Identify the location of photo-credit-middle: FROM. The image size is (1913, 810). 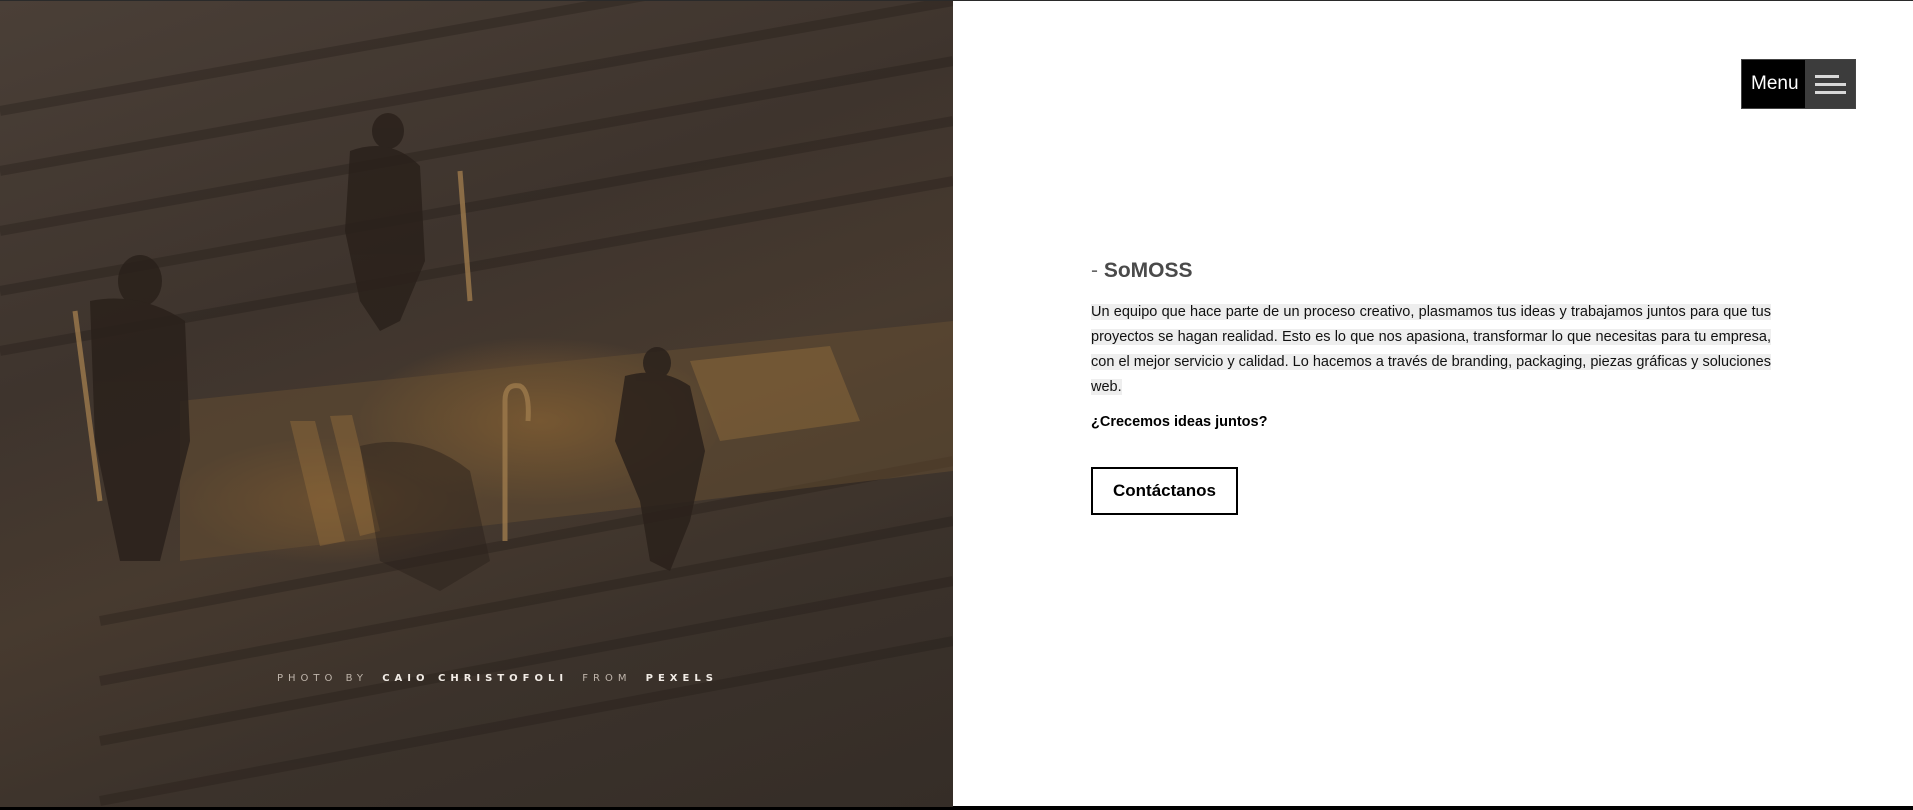
(607, 678).